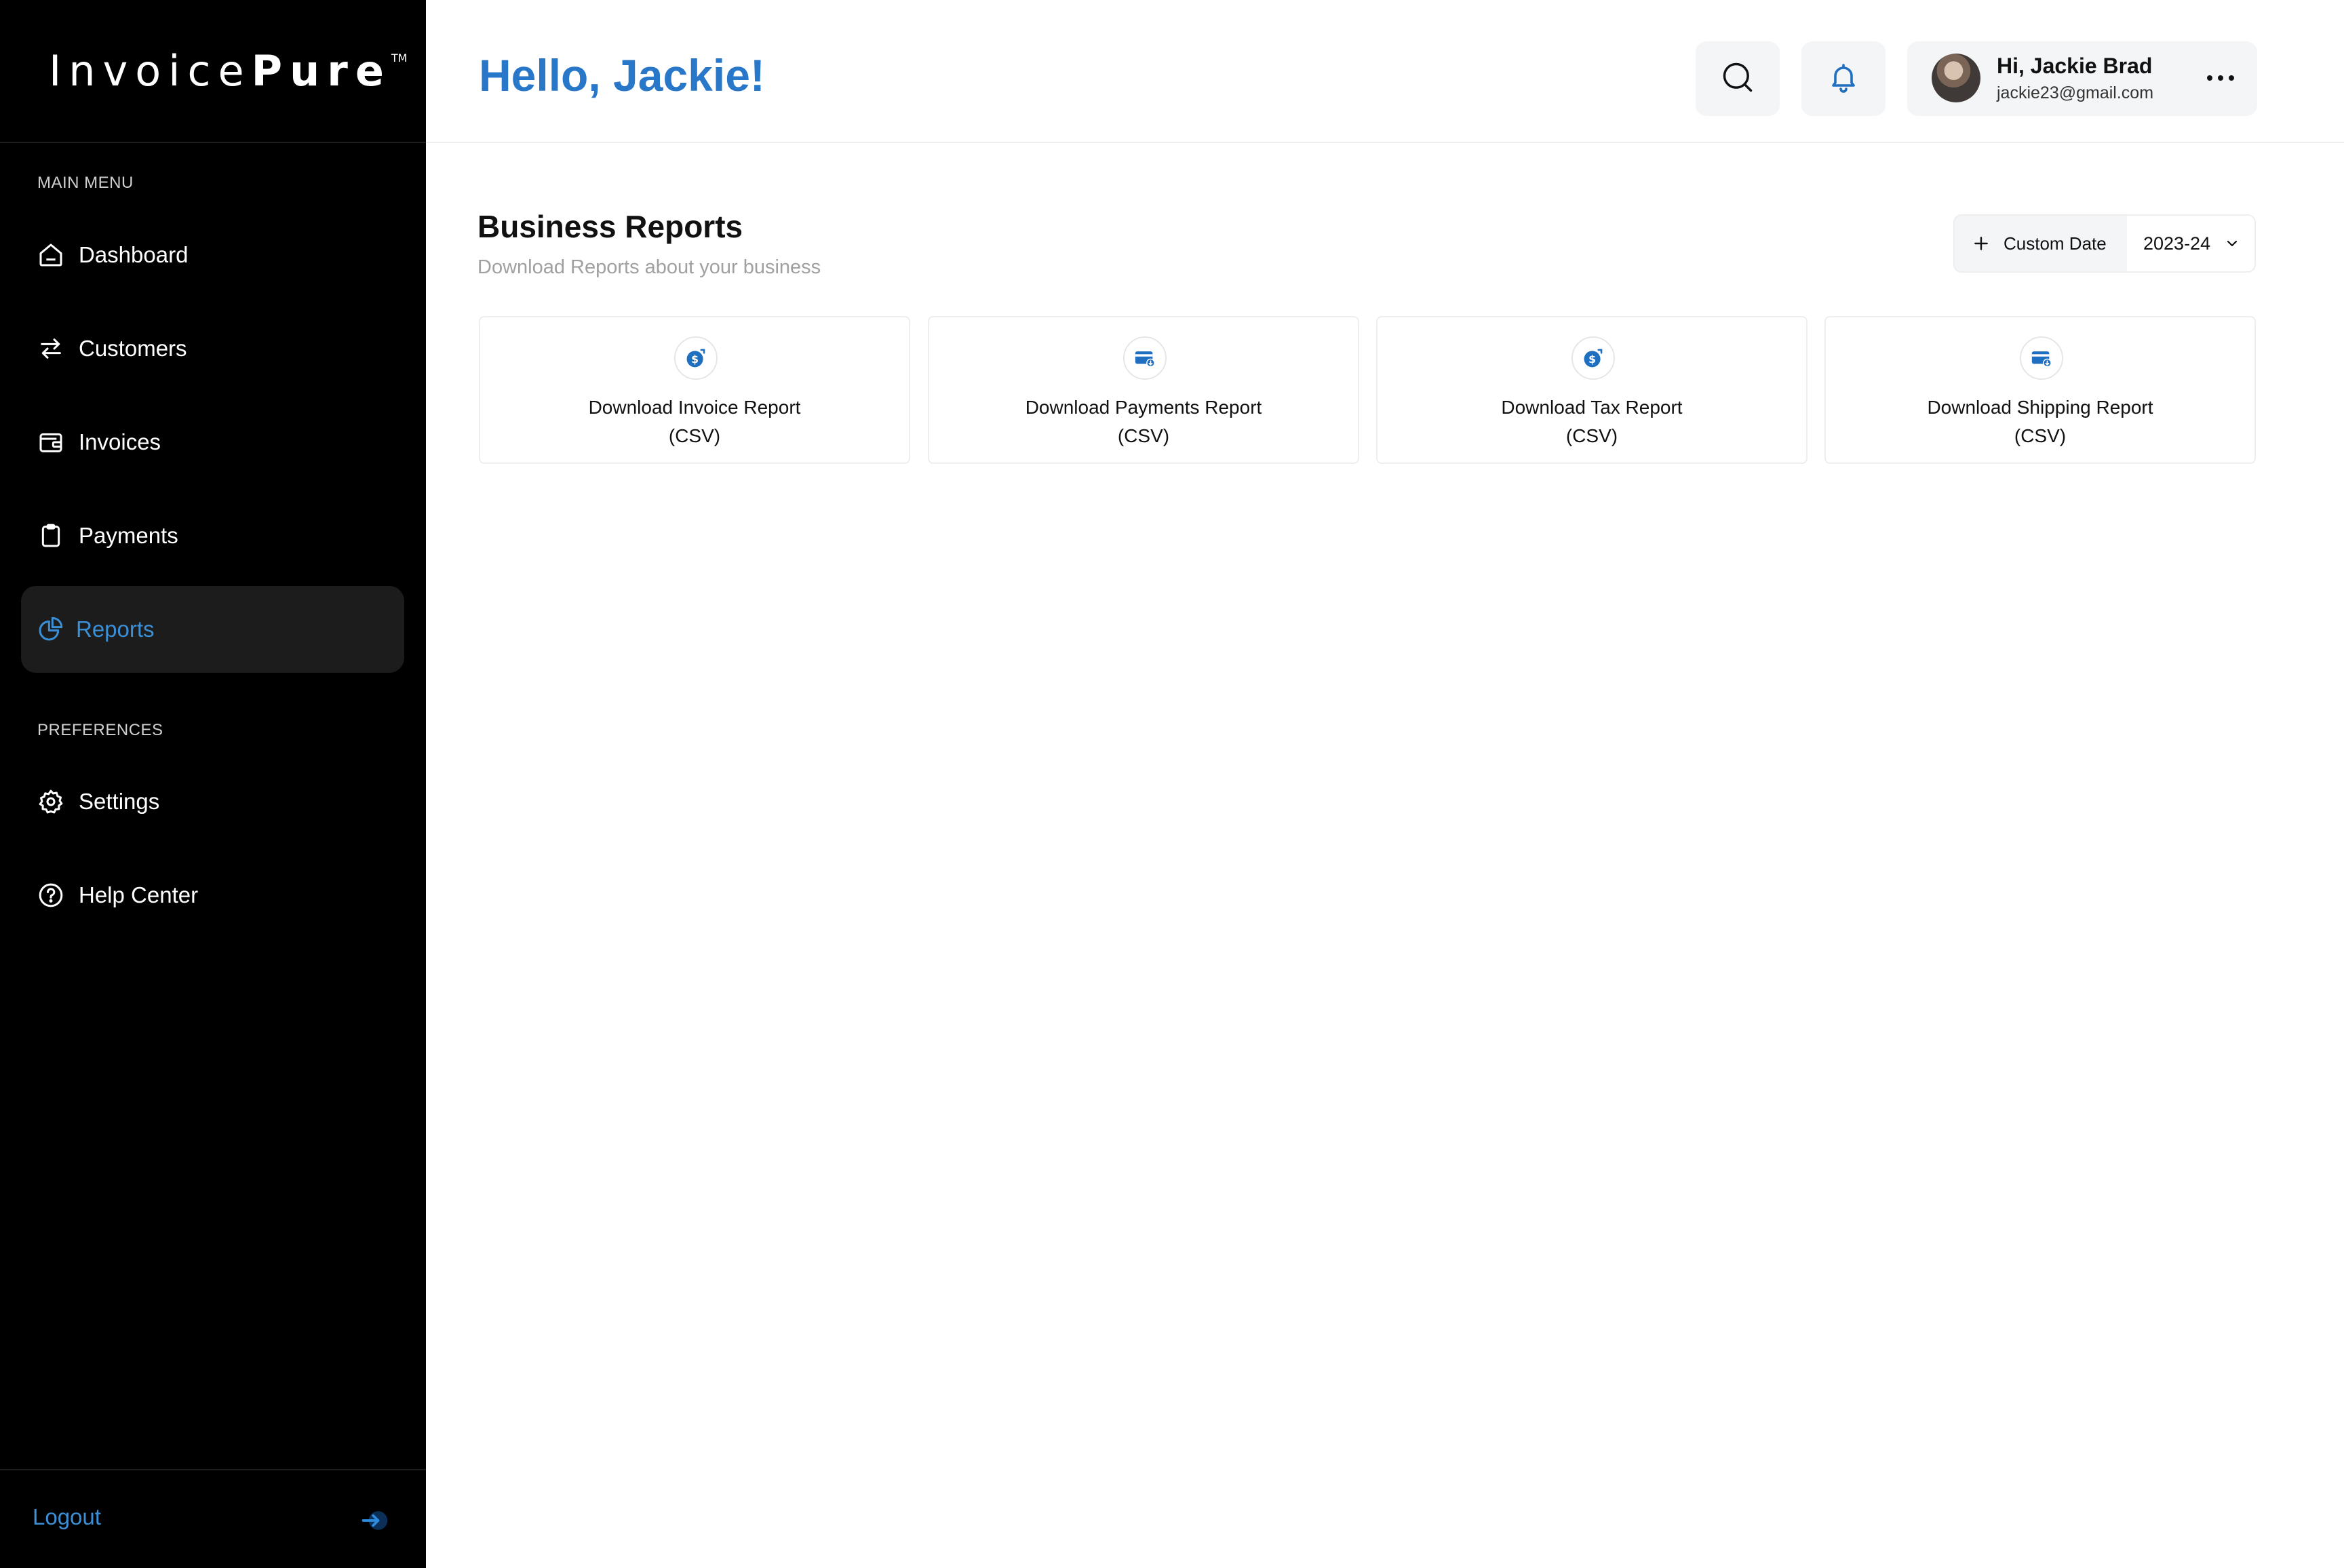 The image size is (2344, 1568). Describe the element at coordinates (212, 348) in the screenshot. I see `sidebar-item-customers: Customers` at that location.